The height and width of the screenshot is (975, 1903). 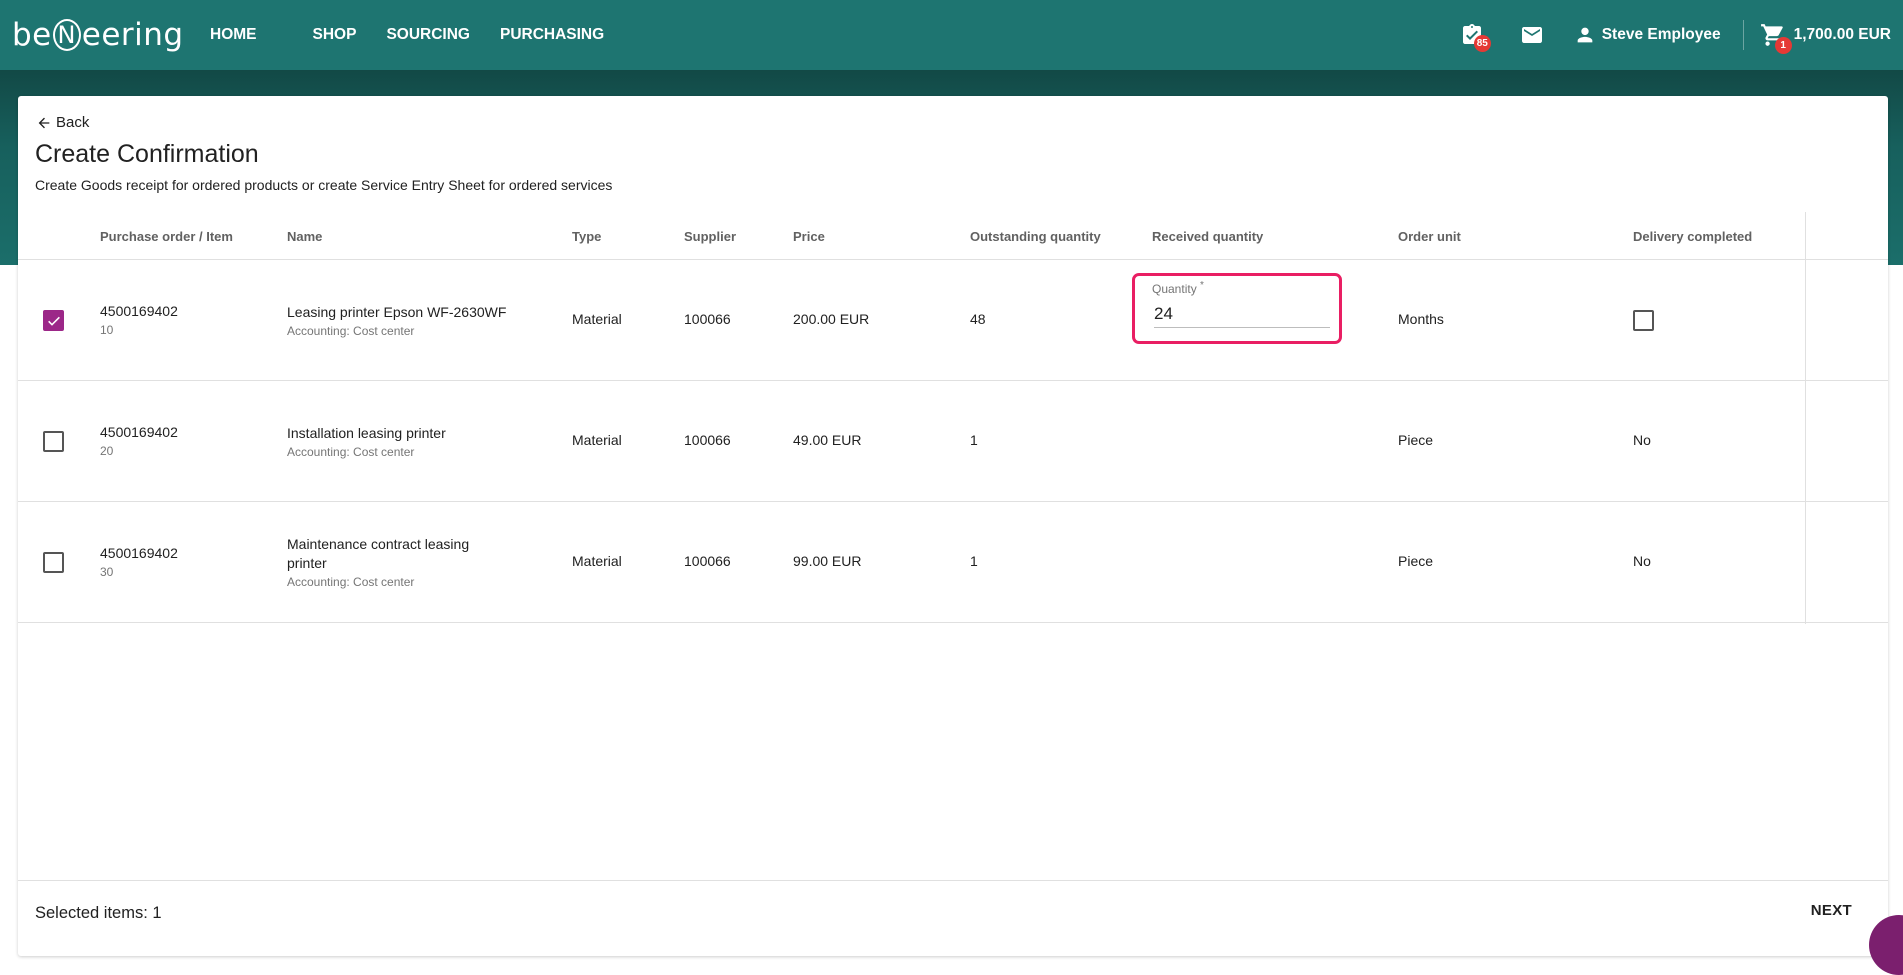 What do you see at coordinates (1692, 236) in the screenshot?
I see `column-header-delivery: Delivery completed` at bounding box center [1692, 236].